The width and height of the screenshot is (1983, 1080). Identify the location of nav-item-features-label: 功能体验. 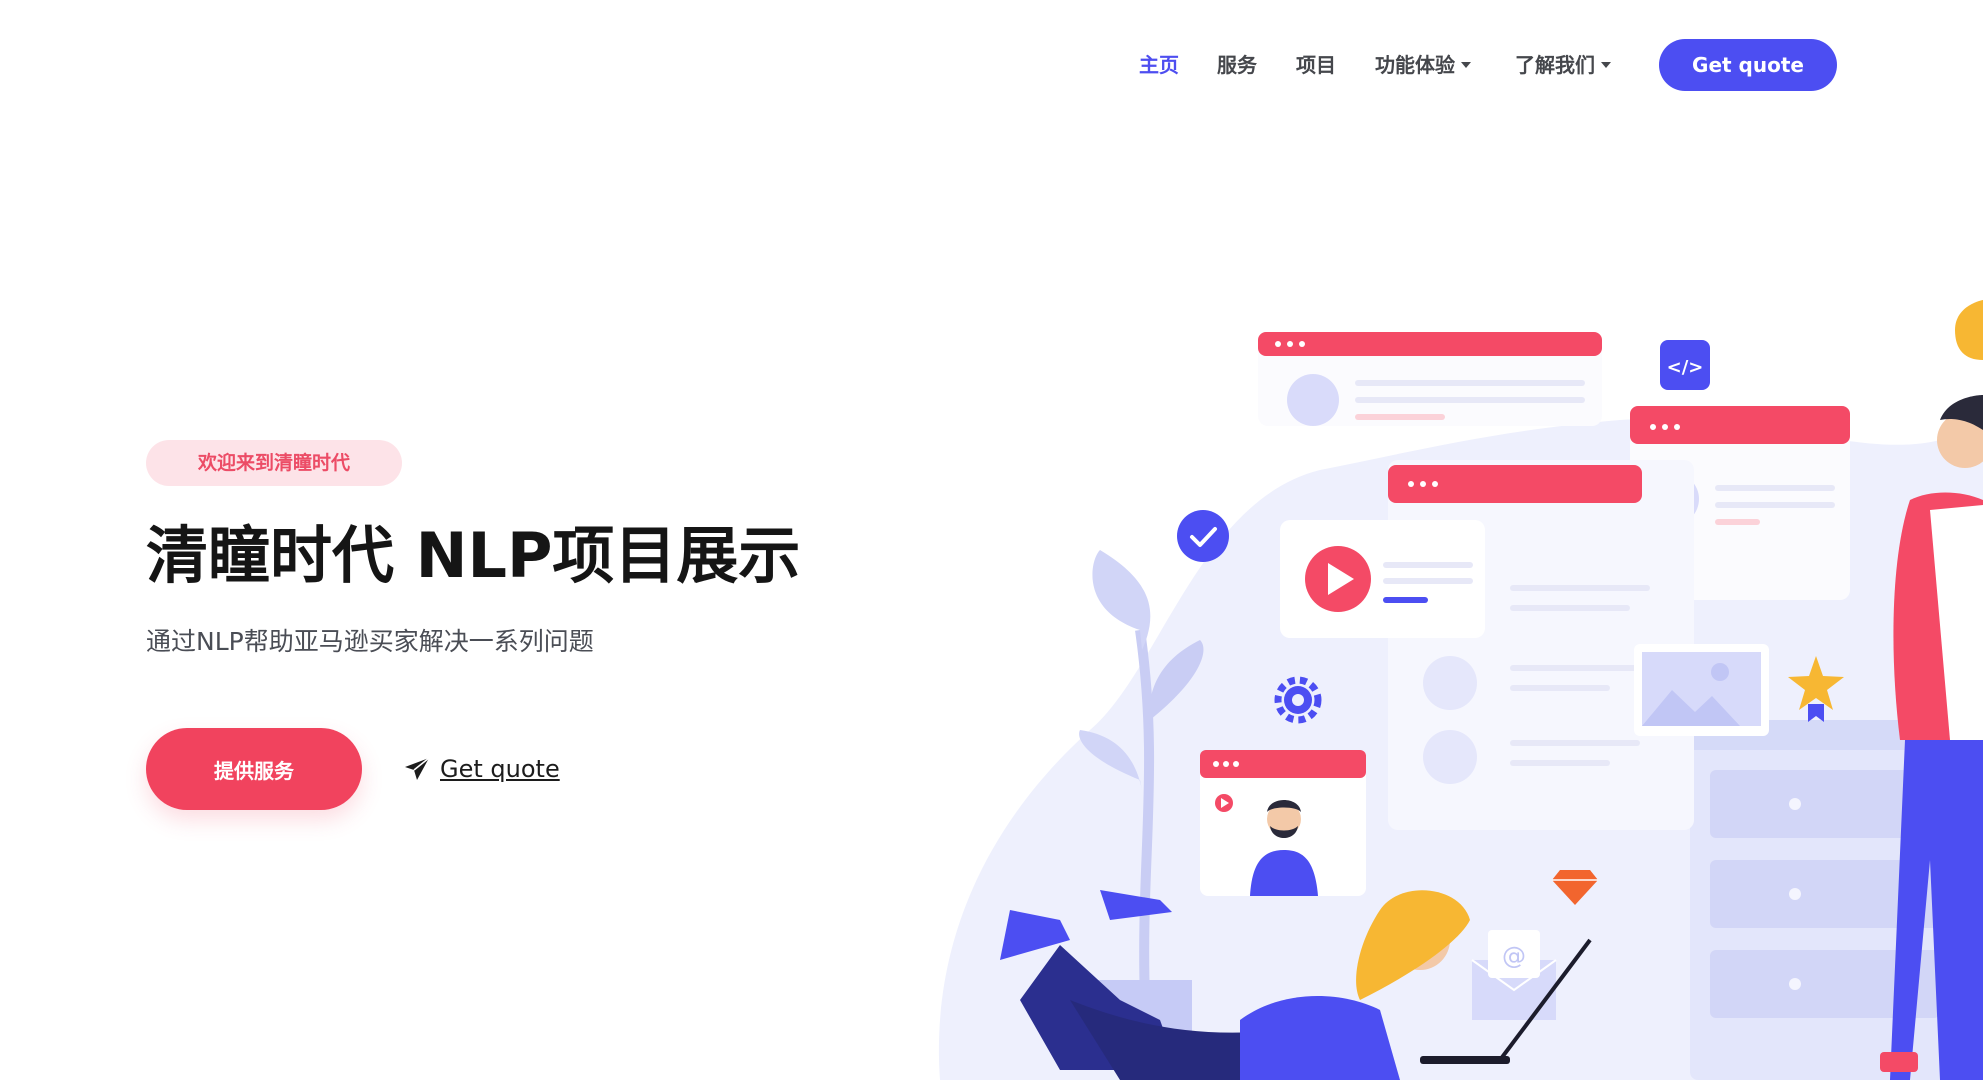
(1415, 65).